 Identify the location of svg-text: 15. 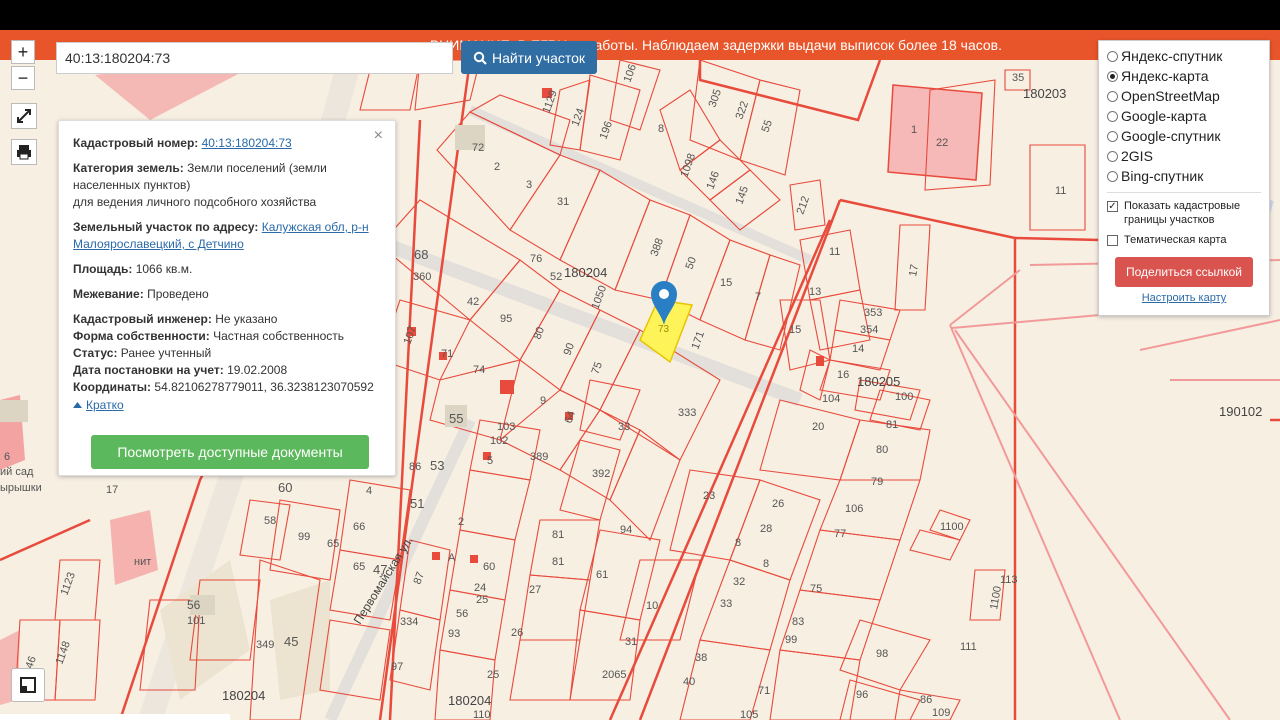
(795, 330).